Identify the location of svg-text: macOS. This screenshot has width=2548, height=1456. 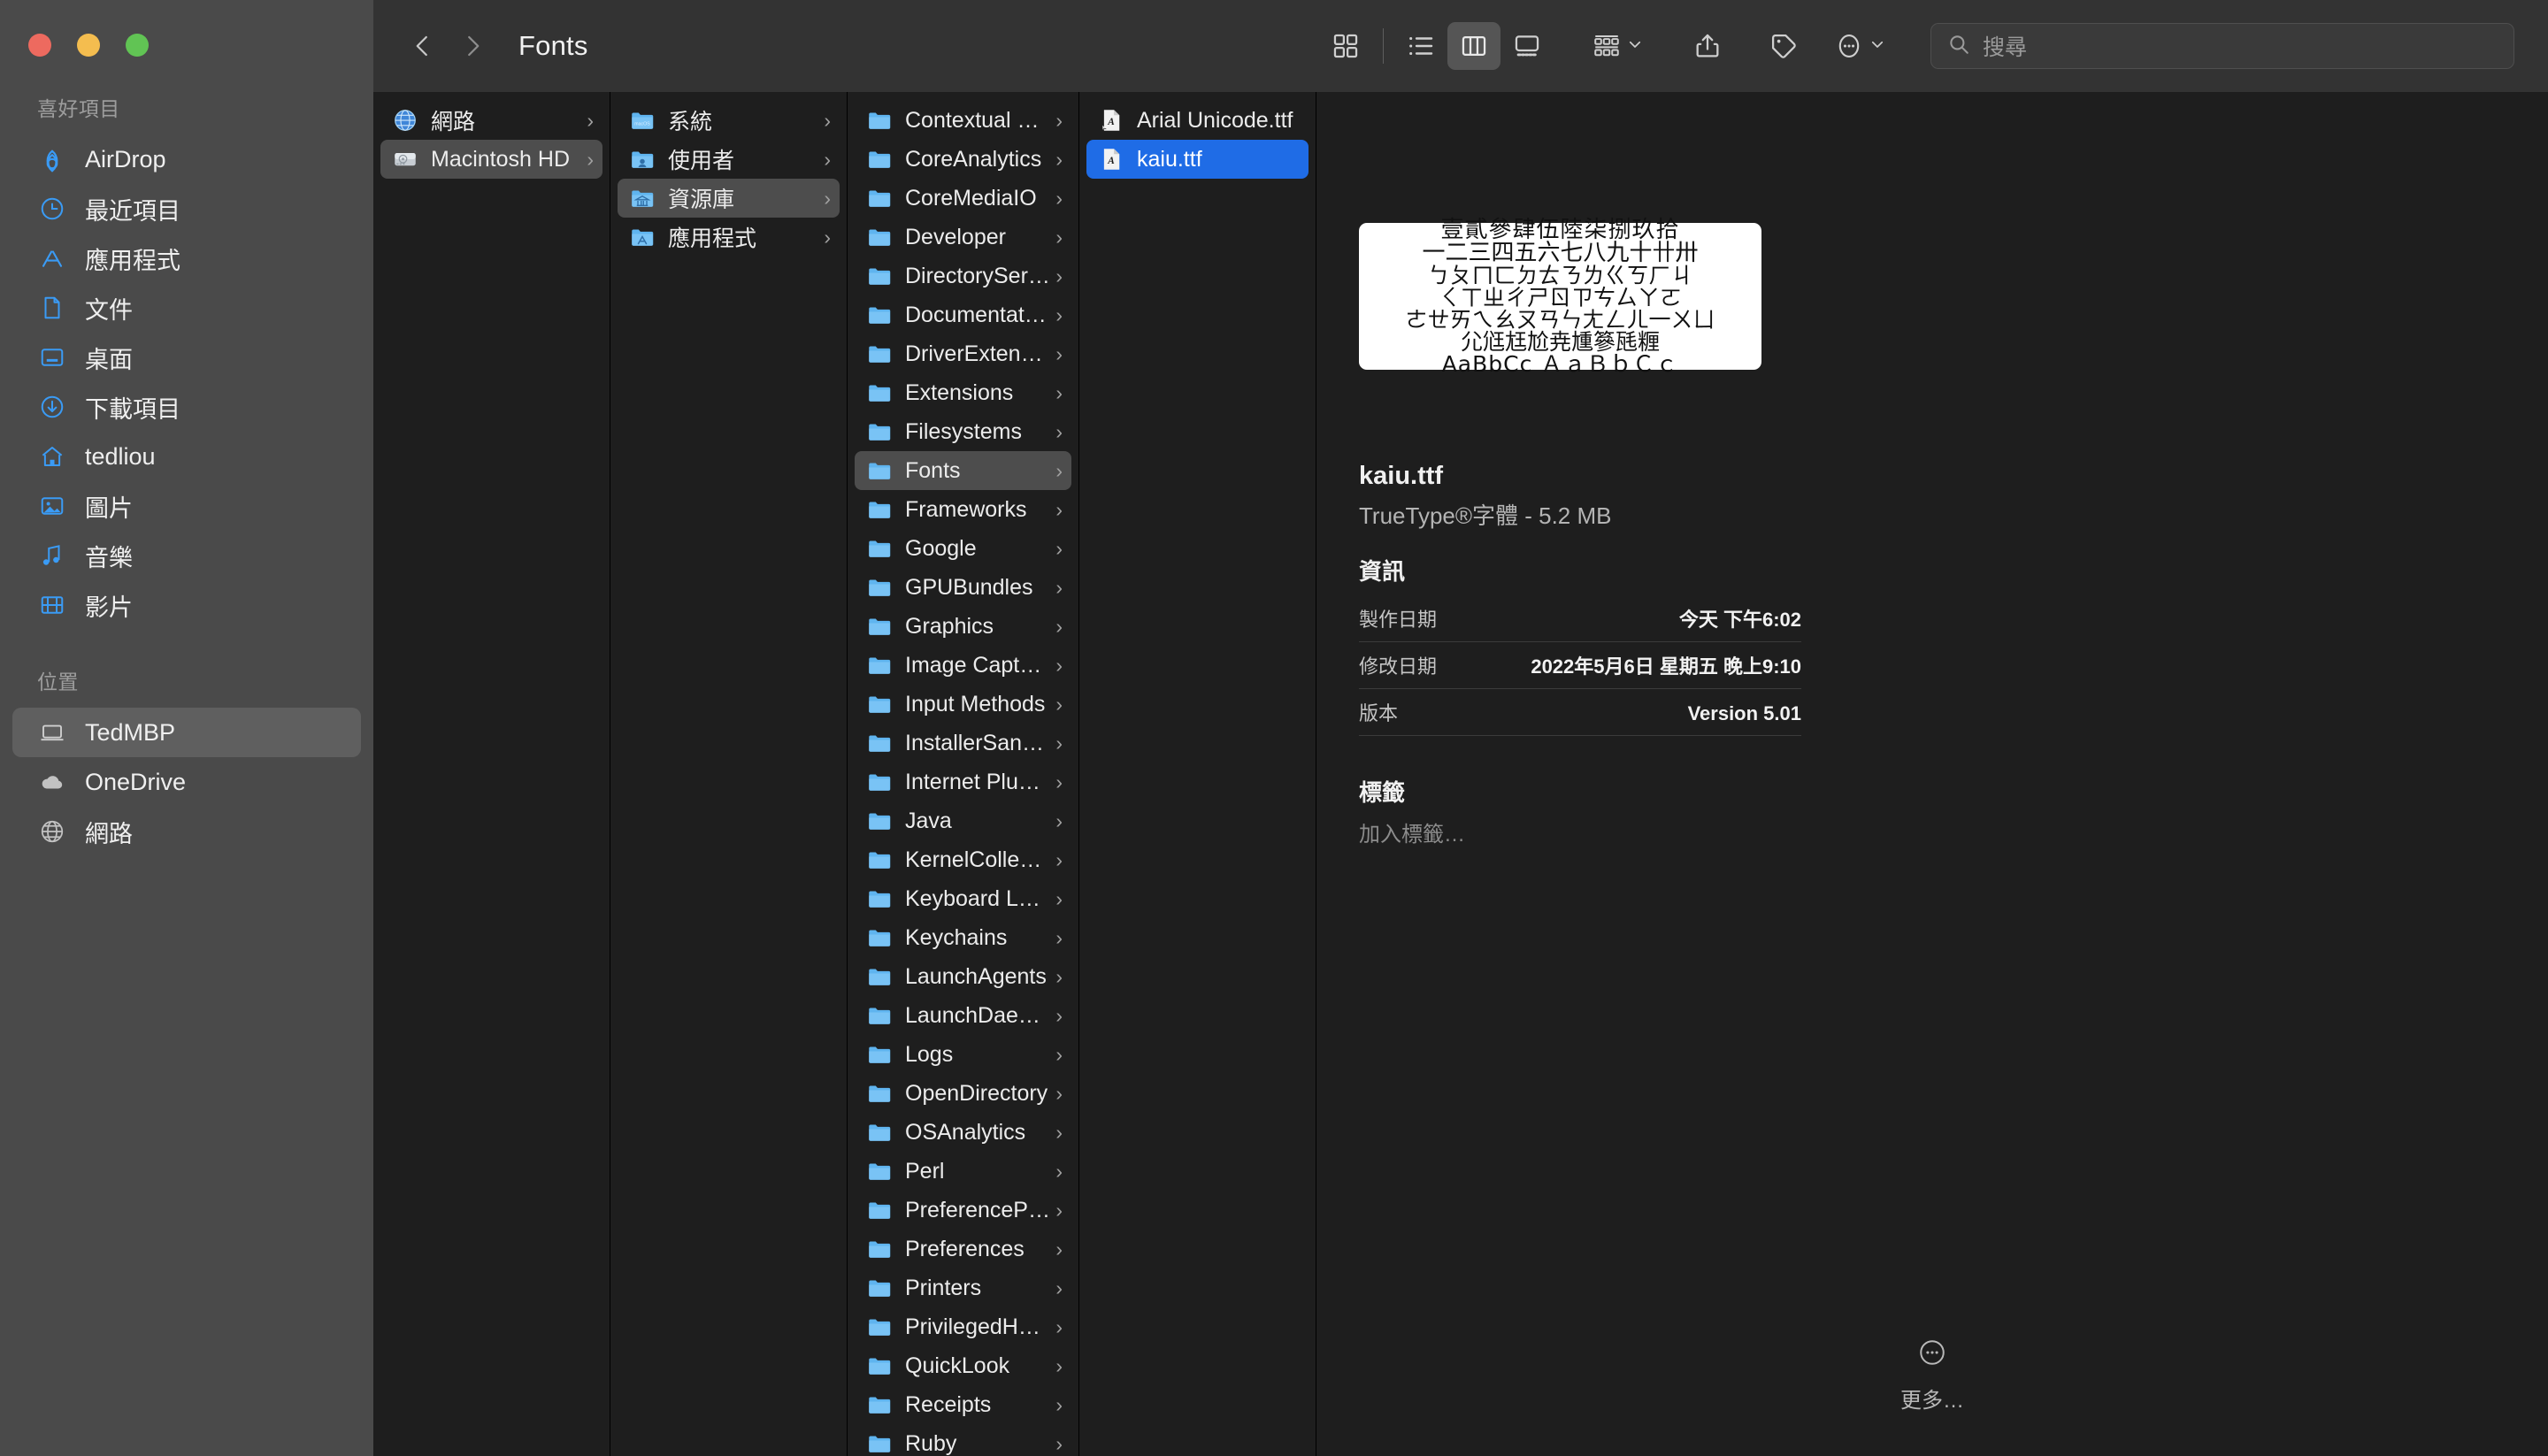
(642, 124).